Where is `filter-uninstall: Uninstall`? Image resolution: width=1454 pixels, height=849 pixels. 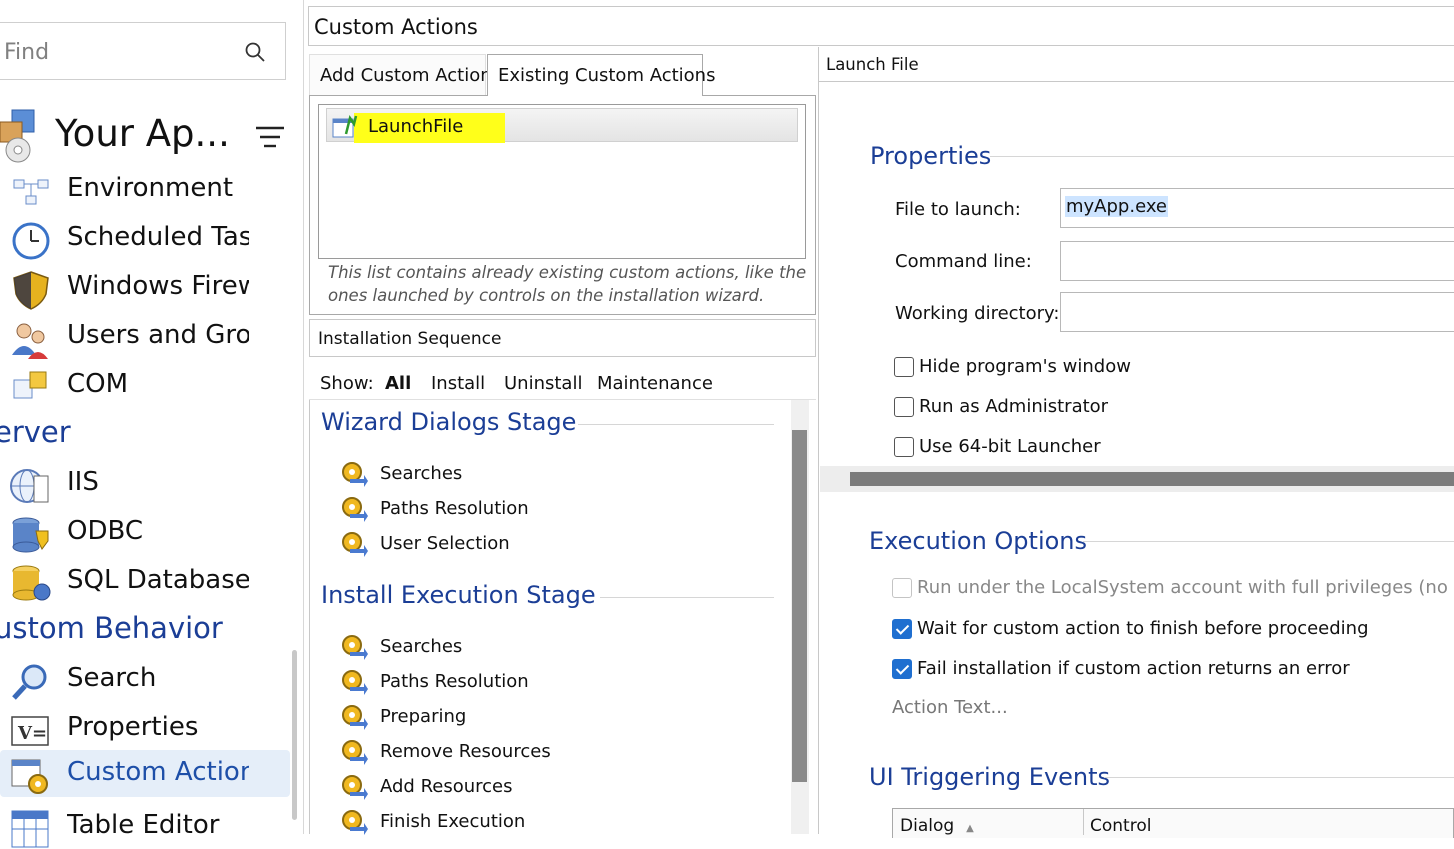
filter-uninstall: Uninstall is located at coordinates (543, 383).